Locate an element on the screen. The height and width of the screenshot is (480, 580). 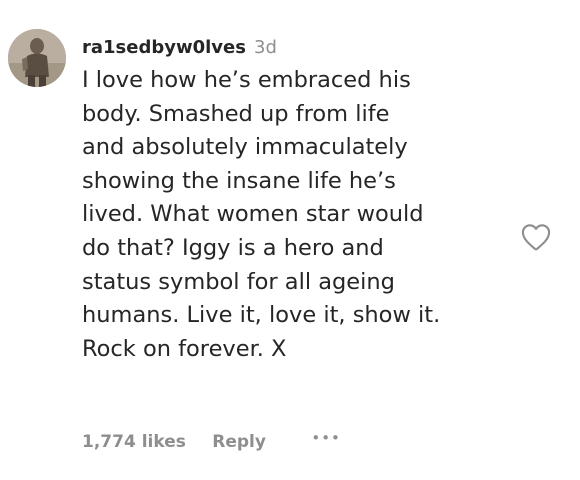
comment-actions: 1,774 likes Reply ••• is located at coordinates (211, 438).